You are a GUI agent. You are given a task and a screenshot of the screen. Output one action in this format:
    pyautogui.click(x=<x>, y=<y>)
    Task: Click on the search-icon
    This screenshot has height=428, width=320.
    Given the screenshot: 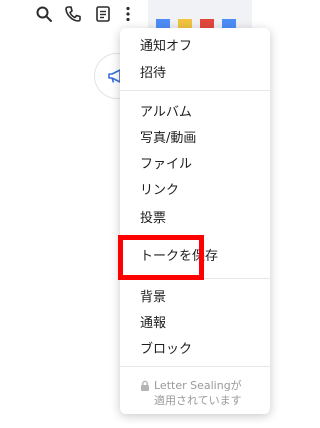 What is the action you would take?
    pyautogui.click(x=44, y=14)
    